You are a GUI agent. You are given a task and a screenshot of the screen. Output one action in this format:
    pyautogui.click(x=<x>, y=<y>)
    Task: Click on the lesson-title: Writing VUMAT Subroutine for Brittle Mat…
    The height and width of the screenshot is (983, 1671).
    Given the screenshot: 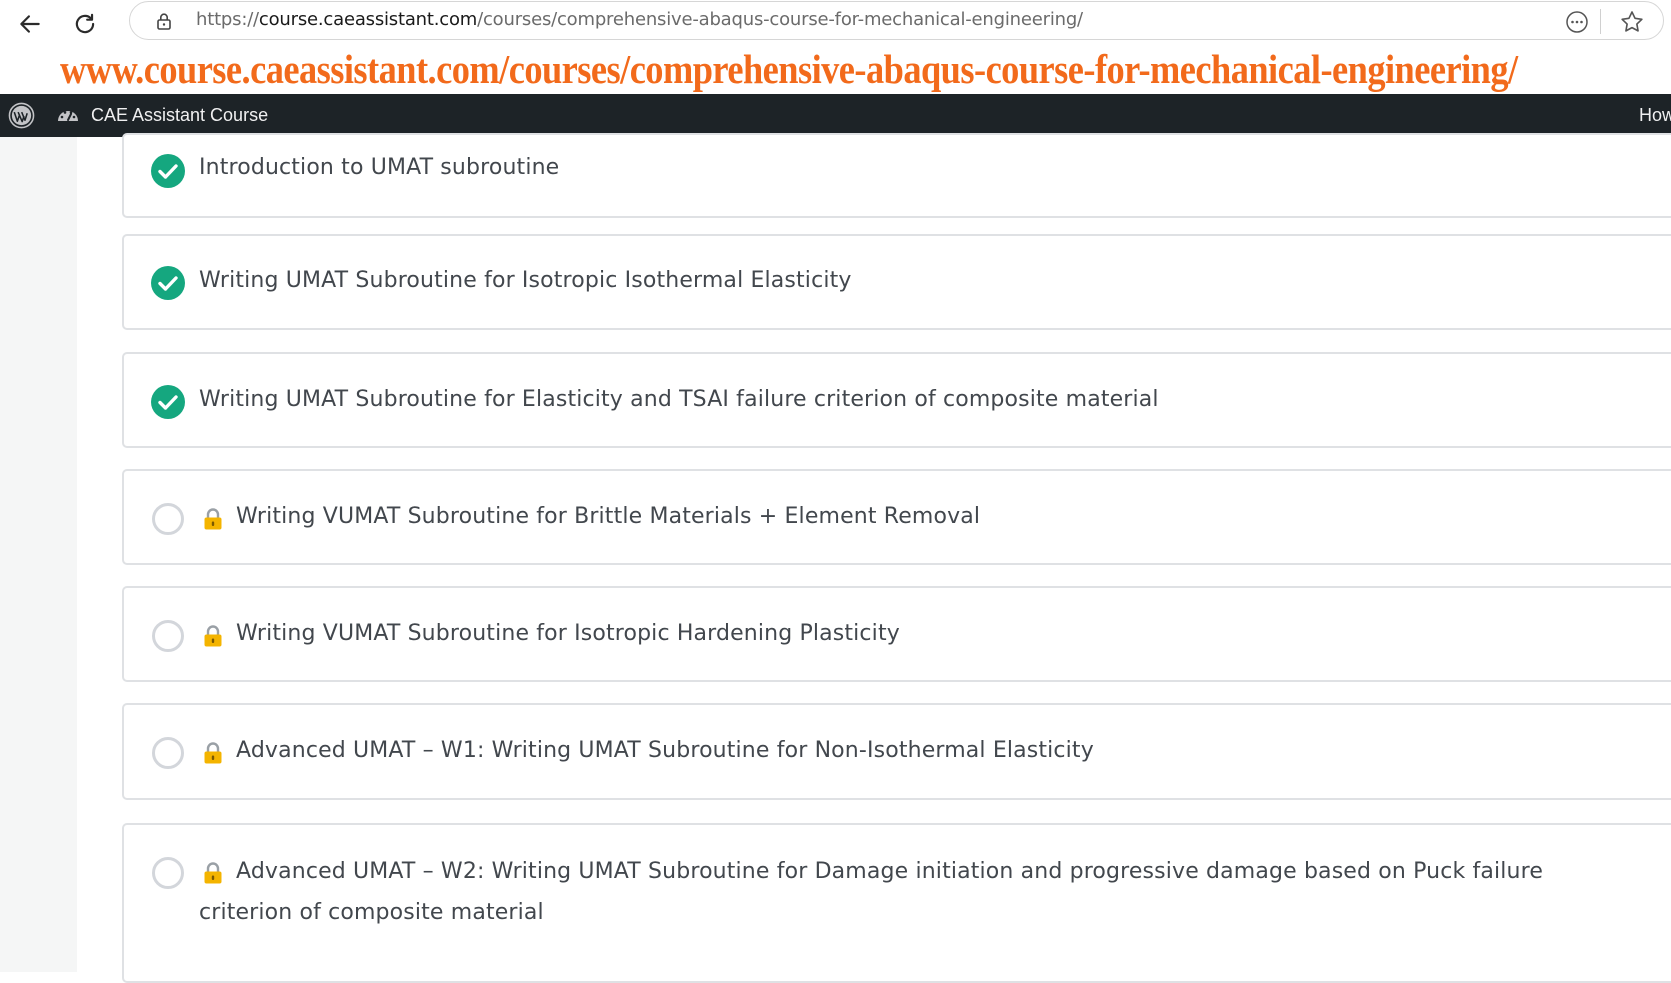 What is the action you would take?
    pyautogui.click(x=608, y=516)
    